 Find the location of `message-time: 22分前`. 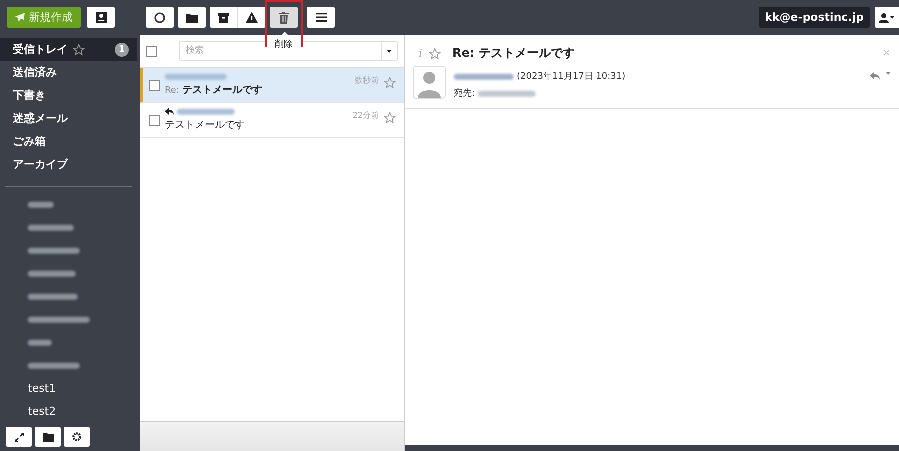

message-time: 22分前 is located at coordinates (365, 115).